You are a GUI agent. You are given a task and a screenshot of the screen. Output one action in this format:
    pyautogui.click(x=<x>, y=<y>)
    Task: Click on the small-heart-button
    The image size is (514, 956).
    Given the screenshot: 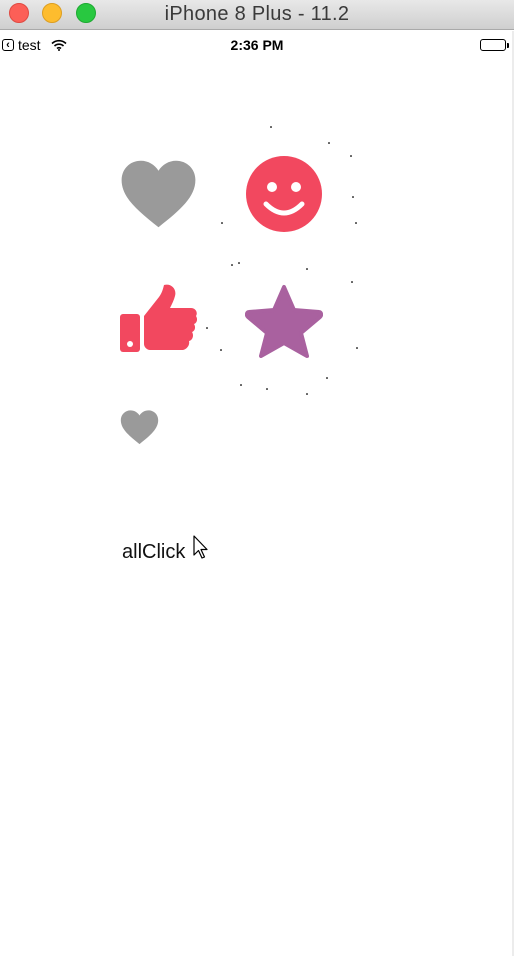 What is the action you would take?
    pyautogui.click(x=139, y=429)
    